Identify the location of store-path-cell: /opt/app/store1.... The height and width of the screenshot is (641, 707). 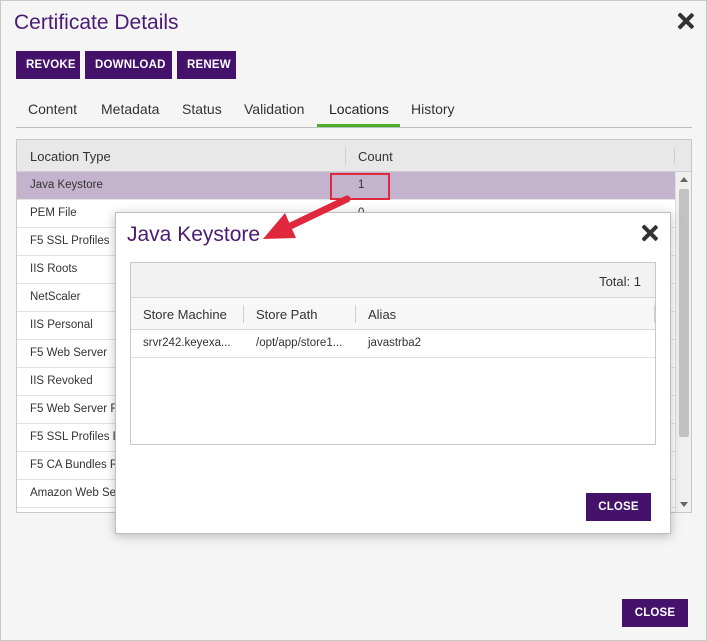
(299, 343).